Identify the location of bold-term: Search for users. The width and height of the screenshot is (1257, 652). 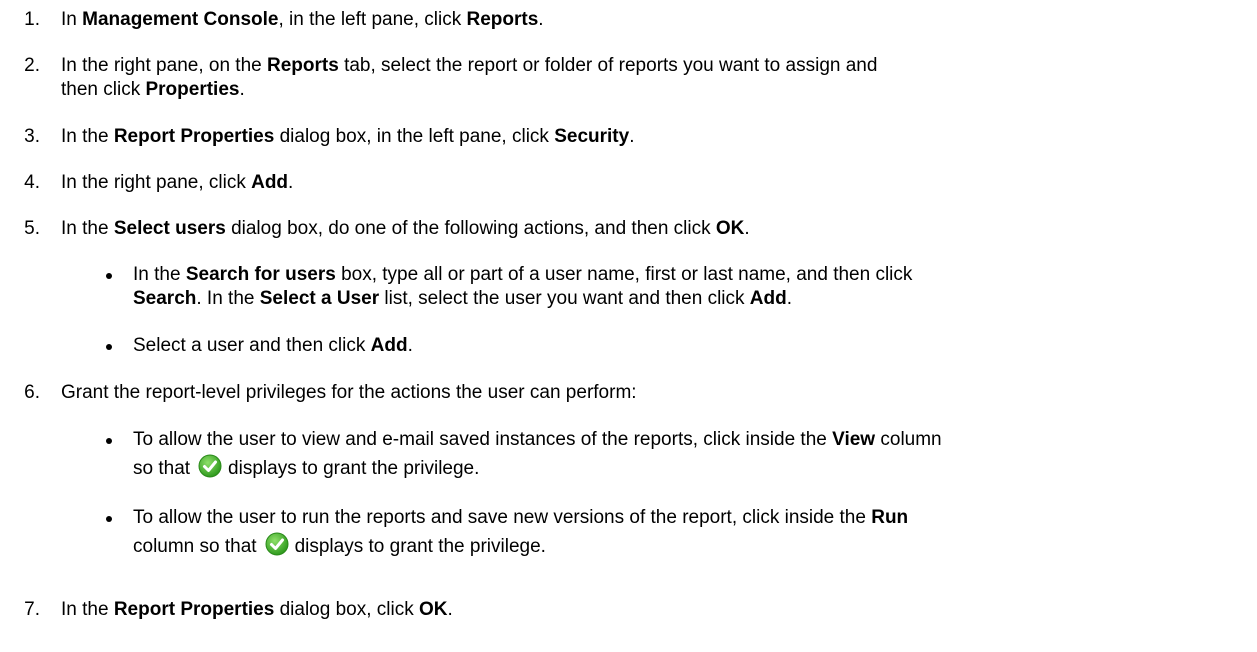
(260, 274).